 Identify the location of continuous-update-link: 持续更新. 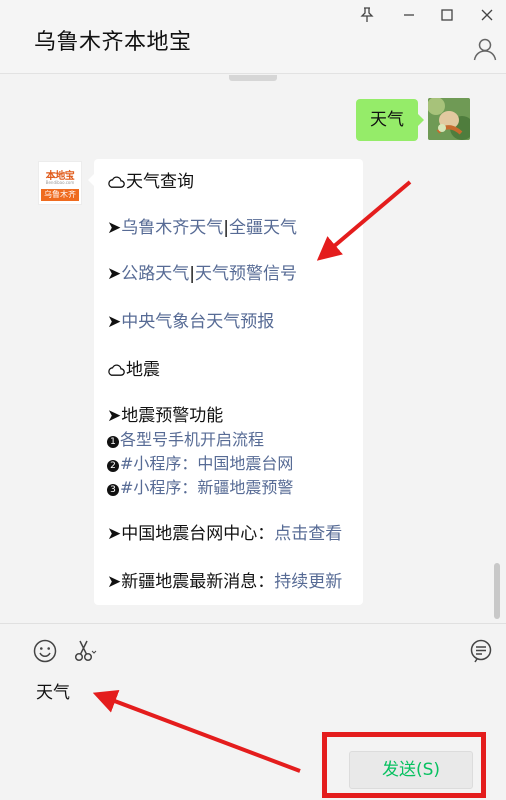
(308, 582).